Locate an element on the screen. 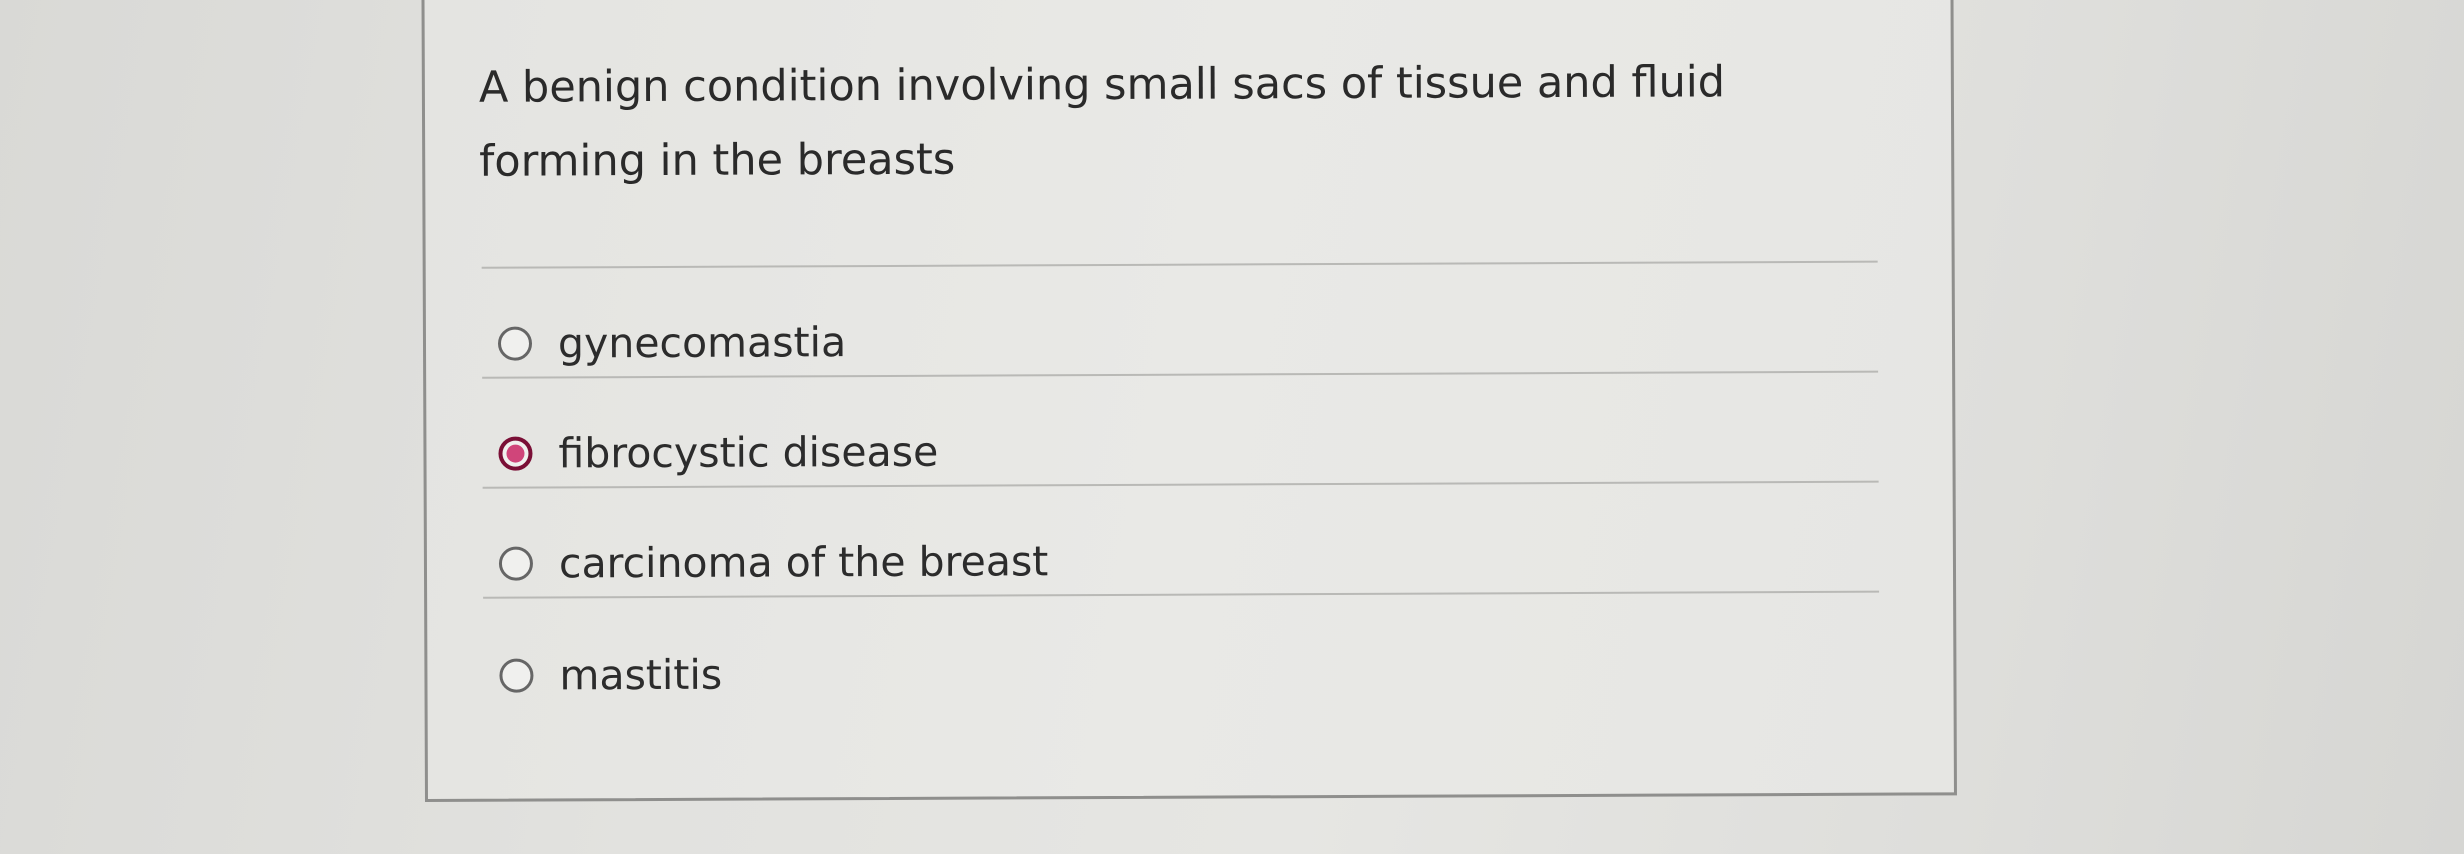 The image size is (2464, 854). radio-button-checked is located at coordinates (515, 453).